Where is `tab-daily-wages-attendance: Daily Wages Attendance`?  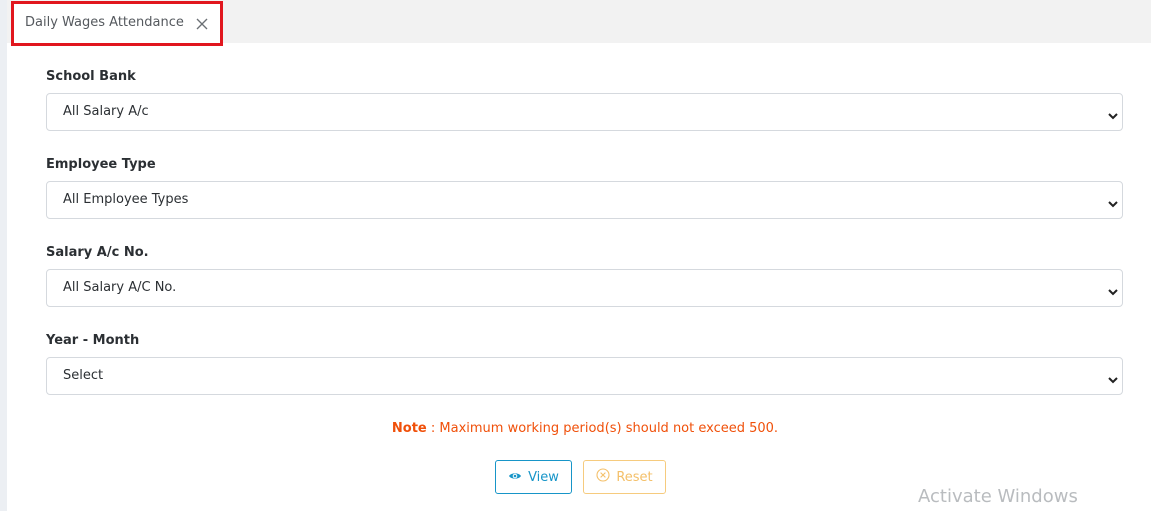 tab-daily-wages-attendance: Daily Wages Attendance is located at coordinates (117, 23).